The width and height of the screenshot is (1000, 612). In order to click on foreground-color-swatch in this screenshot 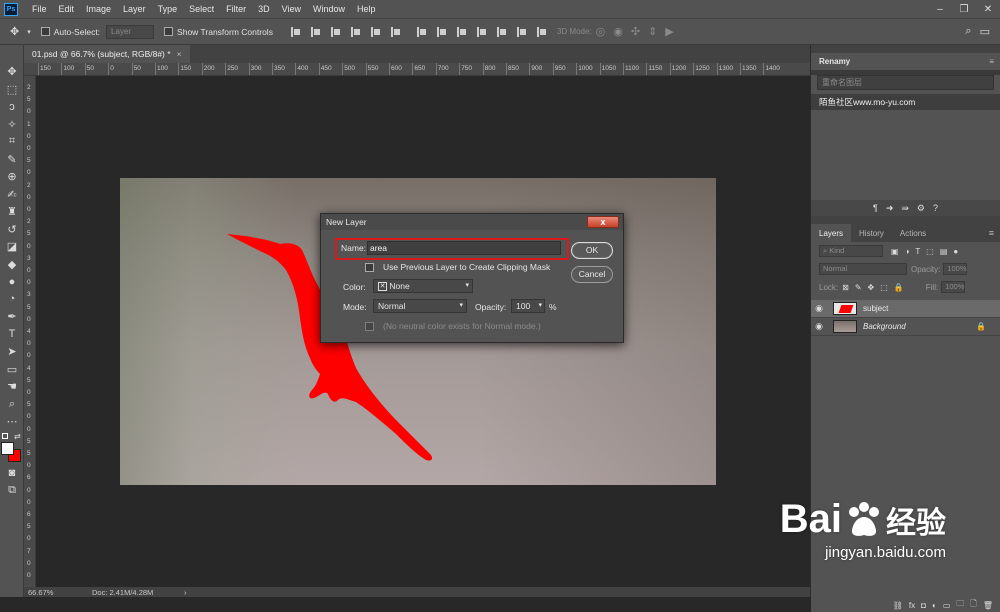, I will do `click(7, 448)`.